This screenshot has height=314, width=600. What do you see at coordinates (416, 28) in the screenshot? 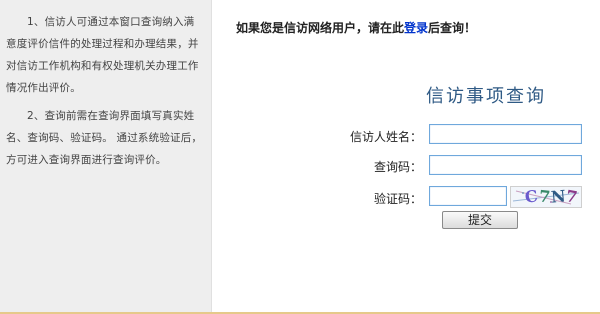
I see `login-link: 登录` at bounding box center [416, 28].